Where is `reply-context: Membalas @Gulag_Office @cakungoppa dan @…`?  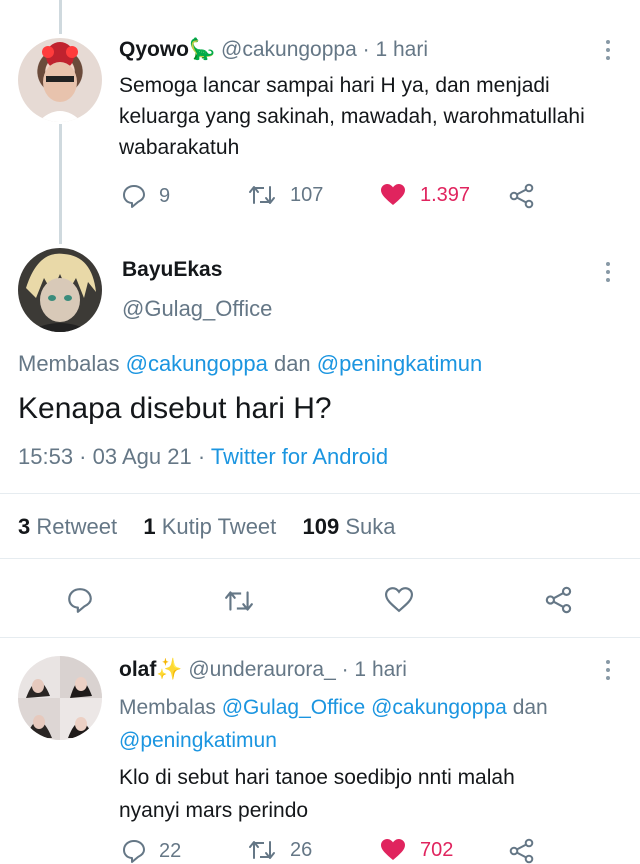 reply-context: Membalas @Gulag_Office @cakungoppa dan @… is located at coordinates (333, 724).